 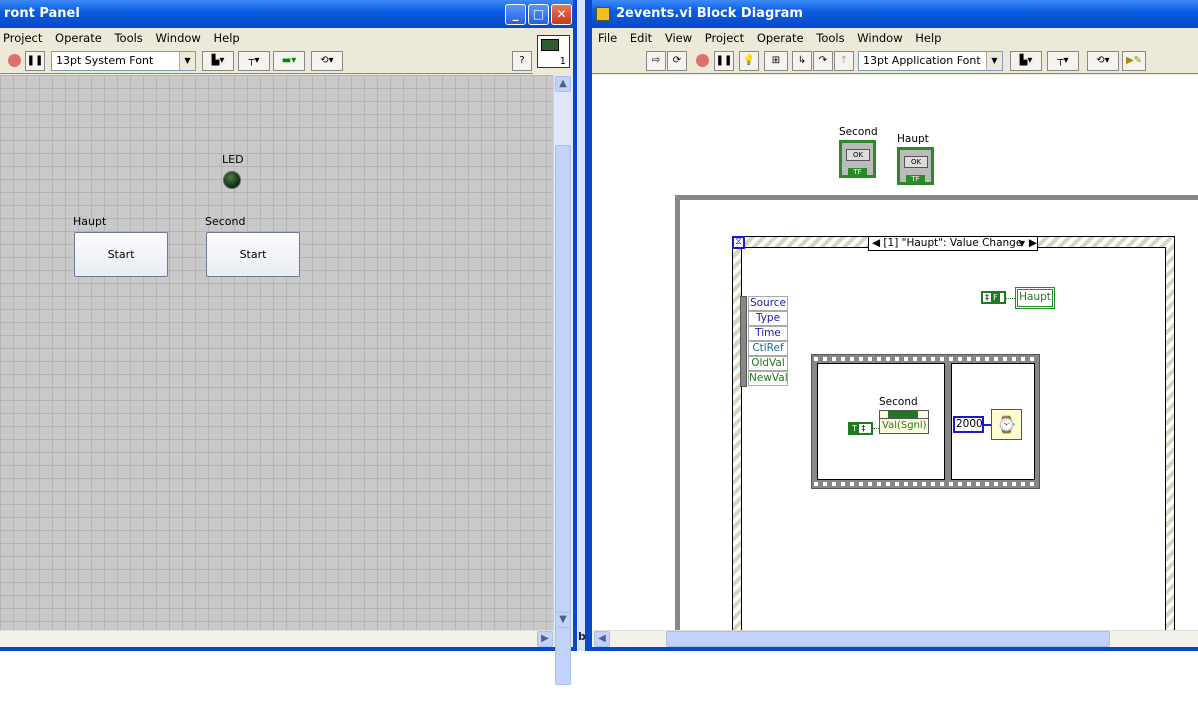 What do you see at coordinates (545, 639) in the screenshot?
I see `scroll-right-button: ▶` at bounding box center [545, 639].